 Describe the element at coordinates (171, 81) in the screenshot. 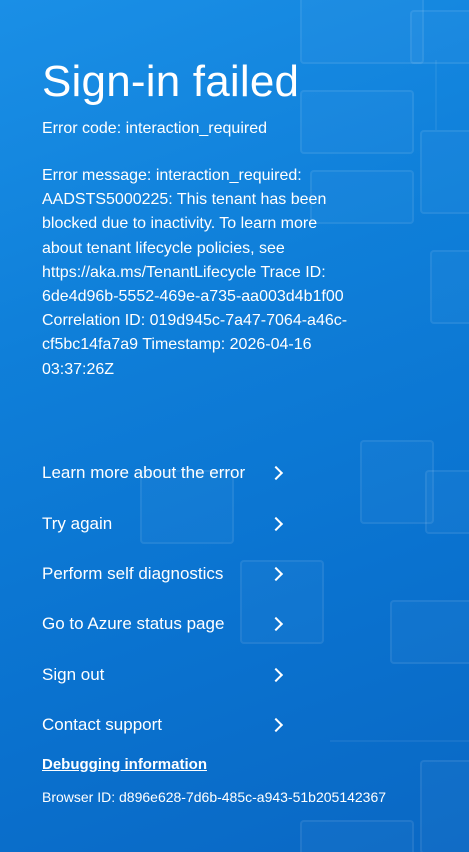

I see `page-title: Sign-in failed` at that location.